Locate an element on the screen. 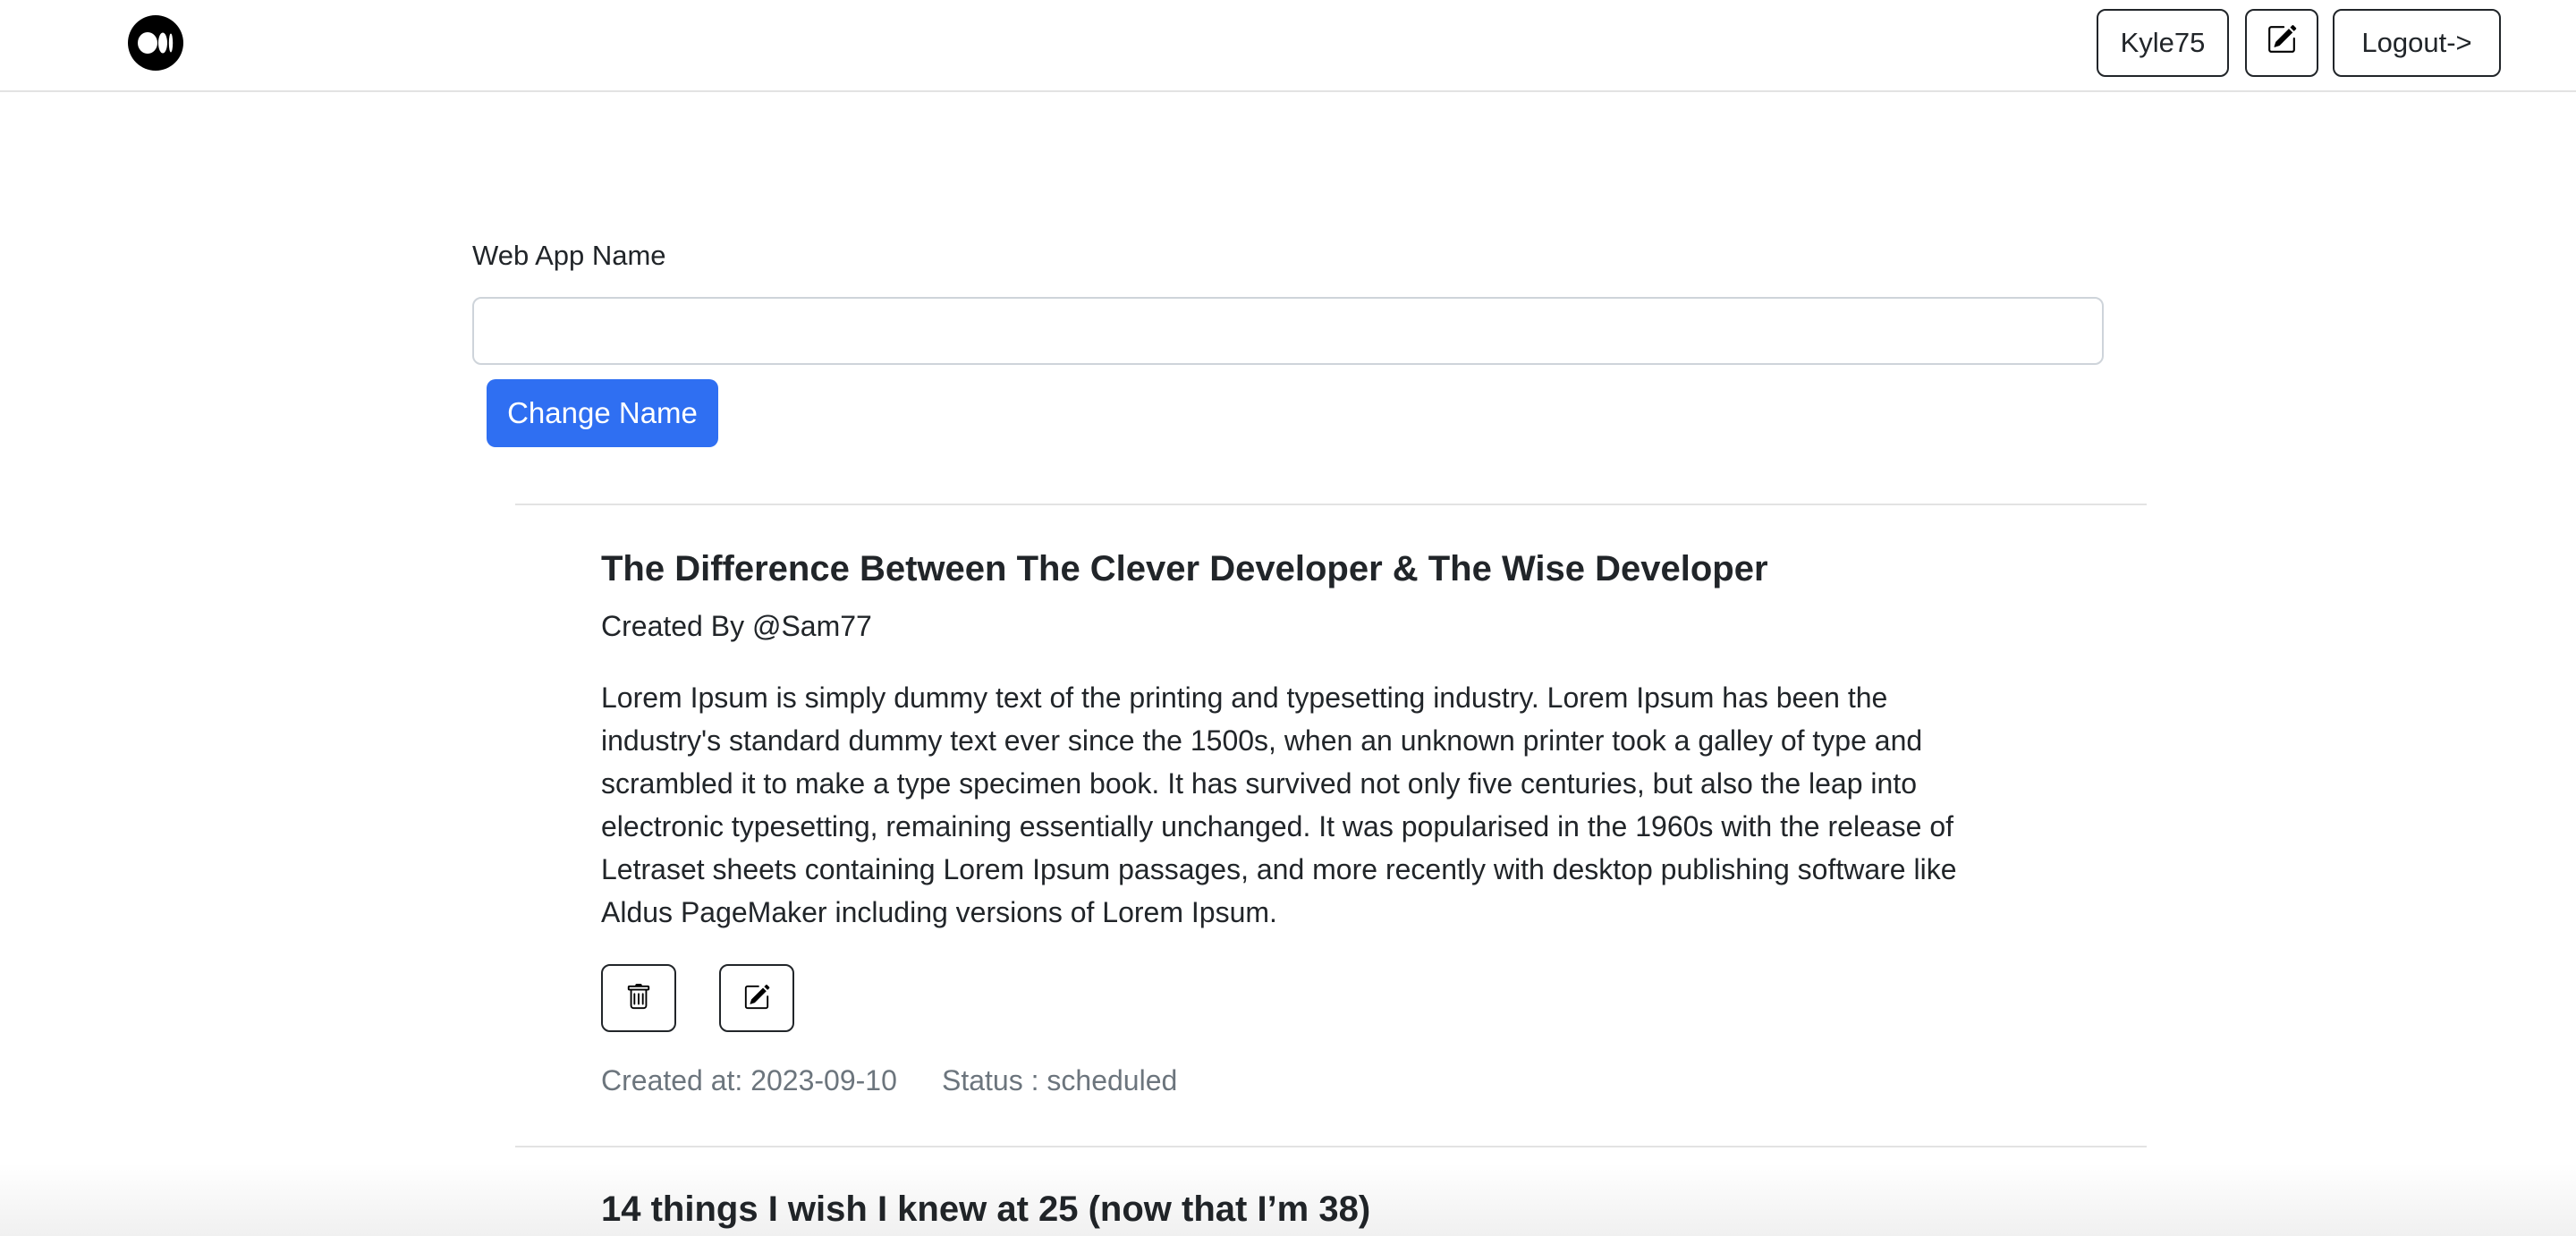  logout-button: Logout-> is located at coordinates (2417, 43).